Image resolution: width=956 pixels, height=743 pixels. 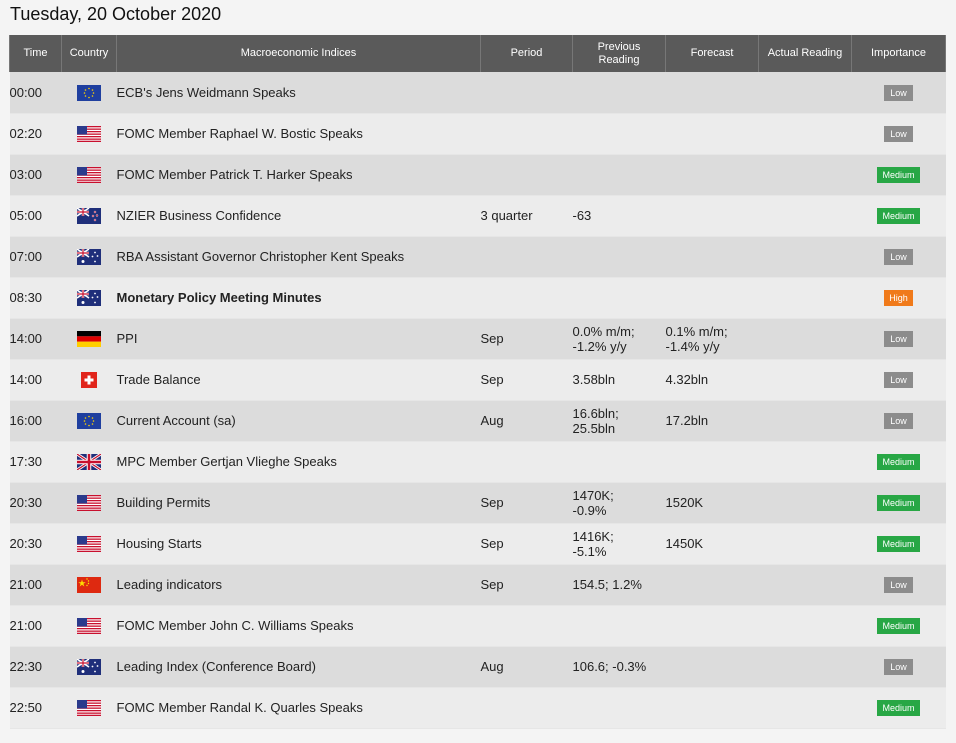 What do you see at coordinates (298, 585) in the screenshot?
I see `event-name: Leading indicators` at bounding box center [298, 585].